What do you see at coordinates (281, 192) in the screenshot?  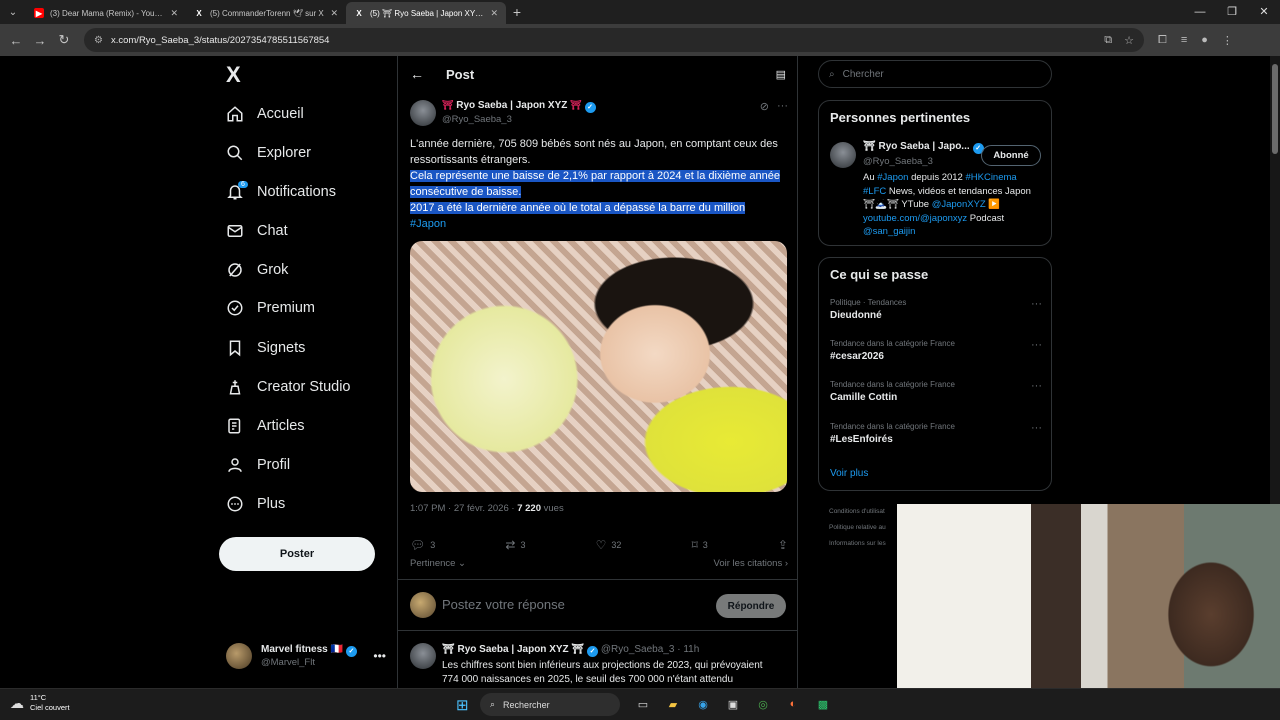 I see `sidebar-item-notifications: 6 Notifications` at bounding box center [281, 192].